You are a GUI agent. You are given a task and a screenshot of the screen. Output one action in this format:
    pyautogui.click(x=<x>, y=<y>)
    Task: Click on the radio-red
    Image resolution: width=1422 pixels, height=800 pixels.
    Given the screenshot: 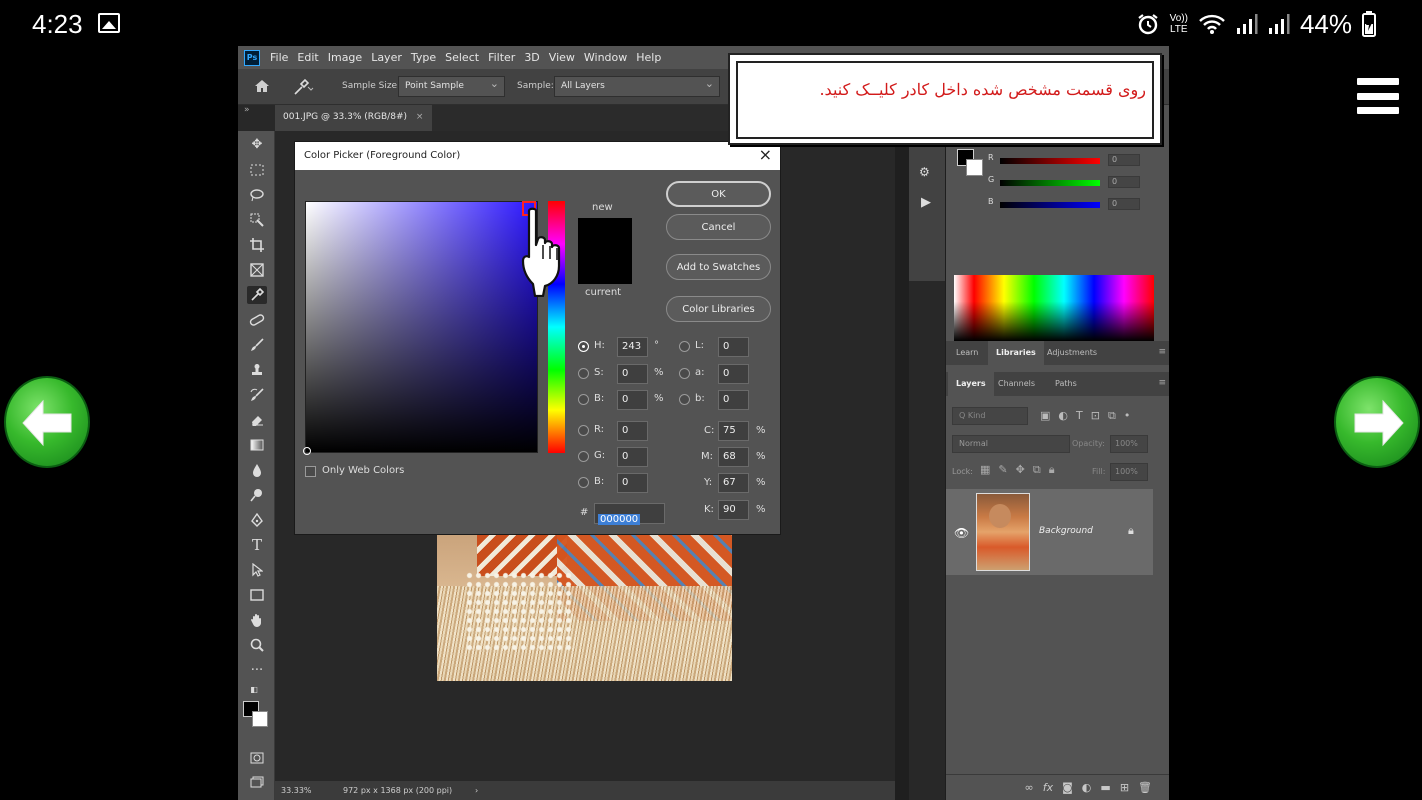 What is the action you would take?
    pyautogui.click(x=583, y=430)
    